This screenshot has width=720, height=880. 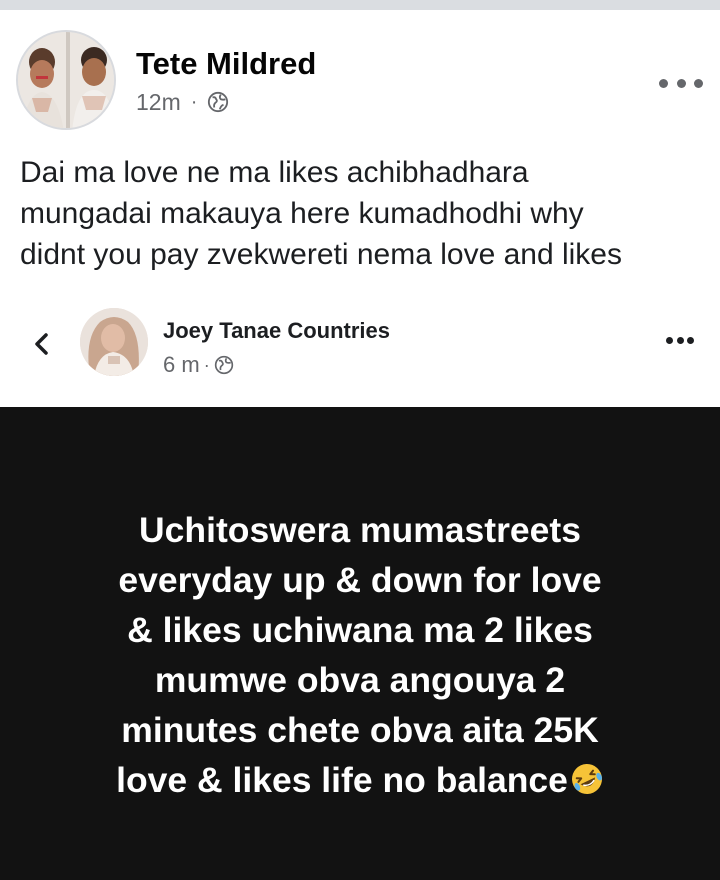 I want to click on status-line: mumwe obva angouya 2, so click(x=360, y=680).